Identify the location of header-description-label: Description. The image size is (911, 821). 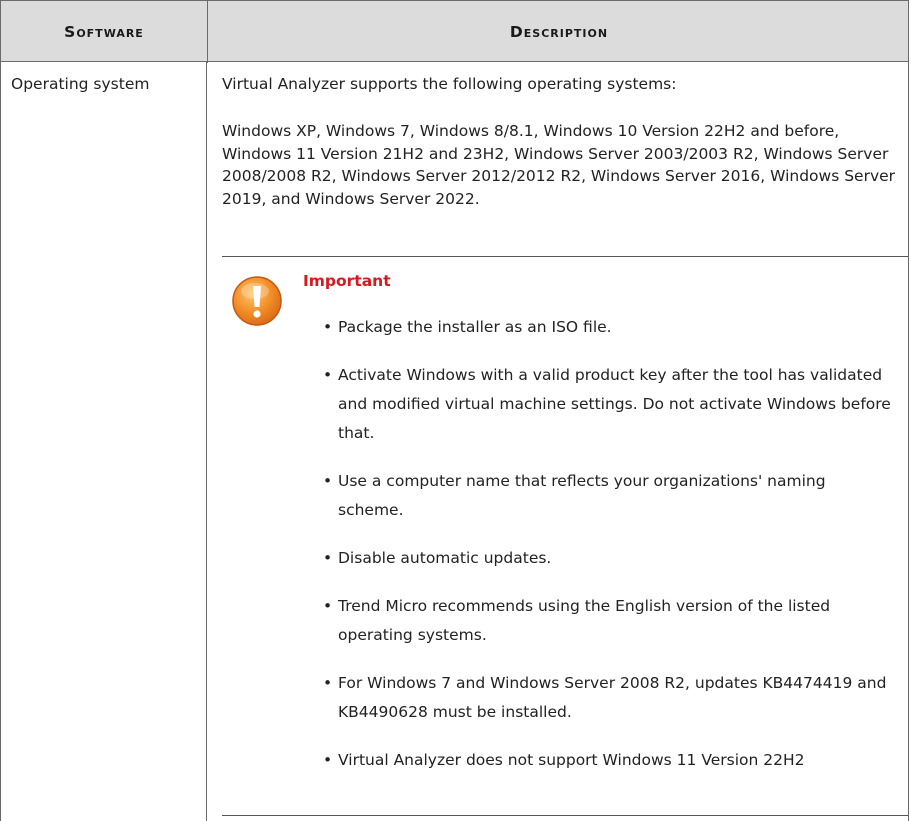
(559, 32).